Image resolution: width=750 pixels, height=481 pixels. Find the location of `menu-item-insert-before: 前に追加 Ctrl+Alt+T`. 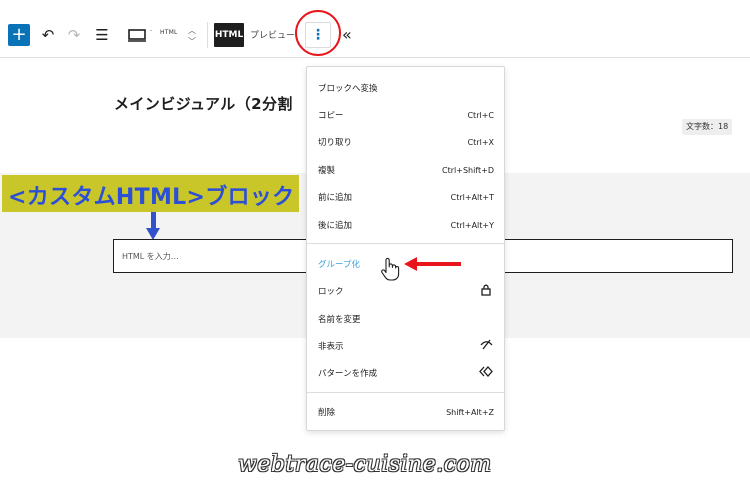

menu-item-insert-before: 前に追加 Ctrl+Alt+T is located at coordinates (405, 197).